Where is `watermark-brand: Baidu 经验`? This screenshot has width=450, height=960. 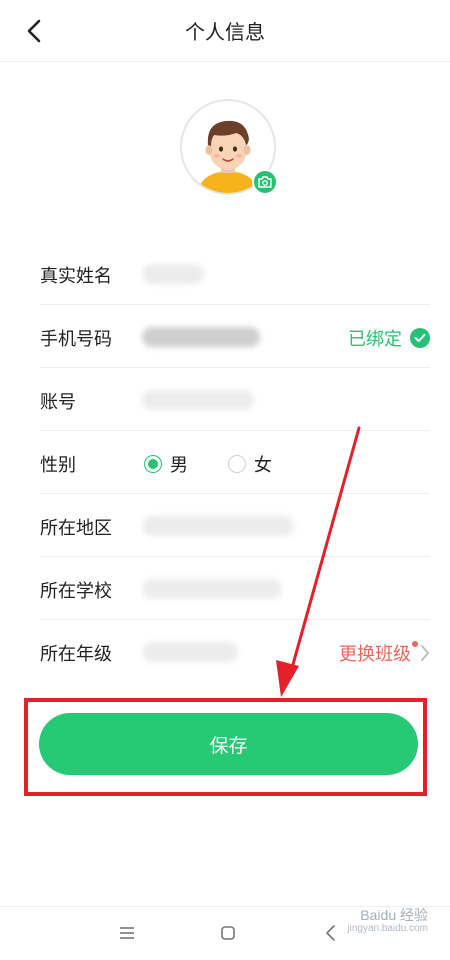 watermark-brand: Baidu 经验 is located at coordinates (394, 915).